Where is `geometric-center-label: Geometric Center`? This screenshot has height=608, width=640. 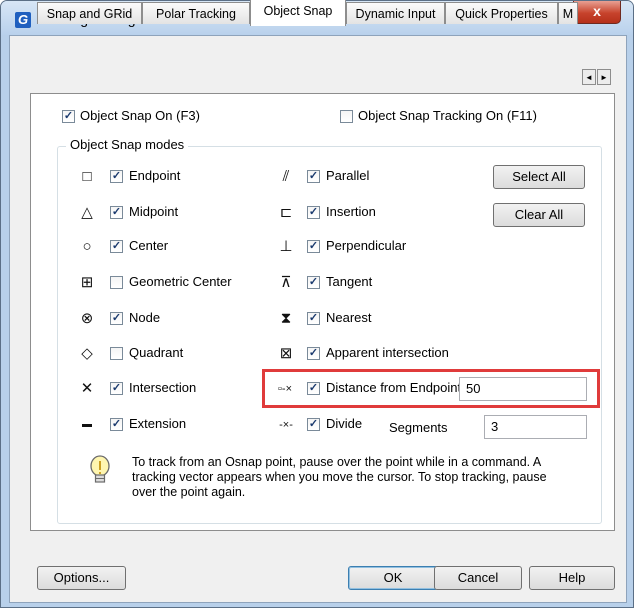 geometric-center-label: Geometric Center is located at coordinates (180, 281).